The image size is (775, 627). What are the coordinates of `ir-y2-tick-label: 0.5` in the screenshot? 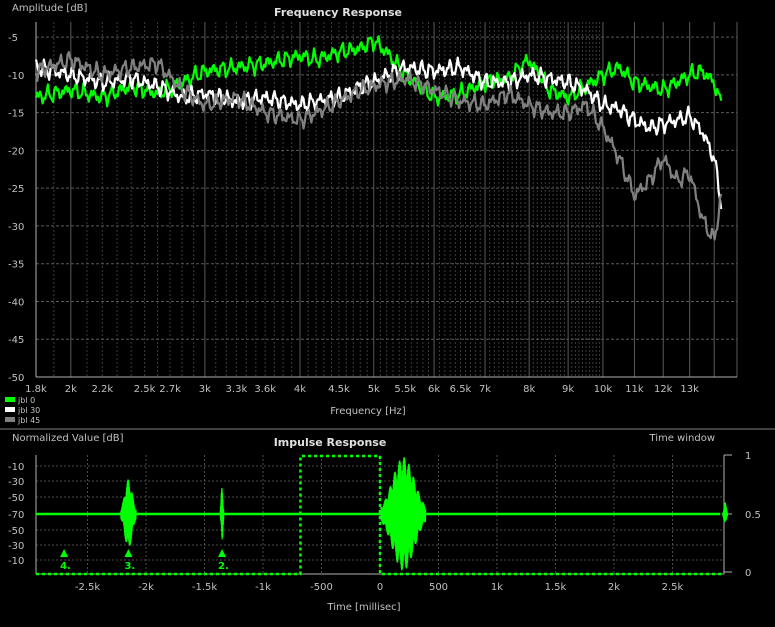 It's located at (753, 515).